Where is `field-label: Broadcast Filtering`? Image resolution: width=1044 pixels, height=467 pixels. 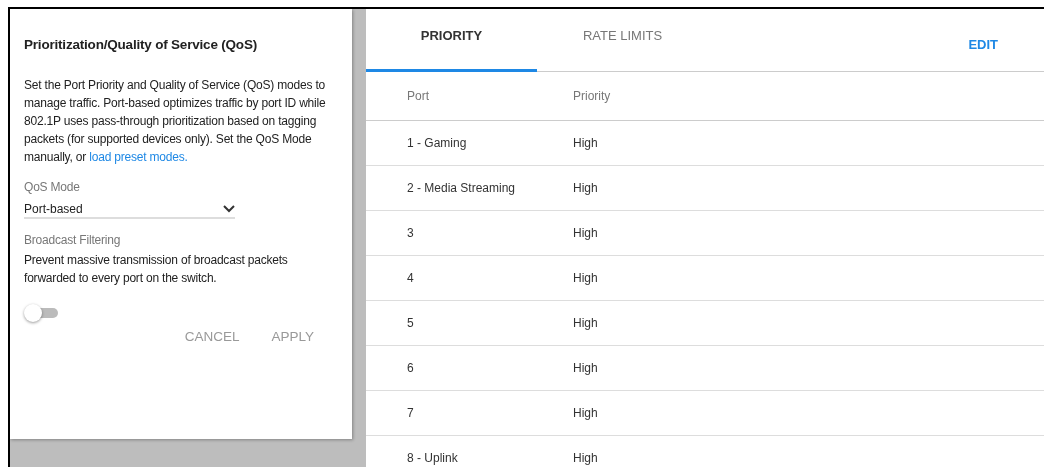 field-label: Broadcast Filtering is located at coordinates (73, 240).